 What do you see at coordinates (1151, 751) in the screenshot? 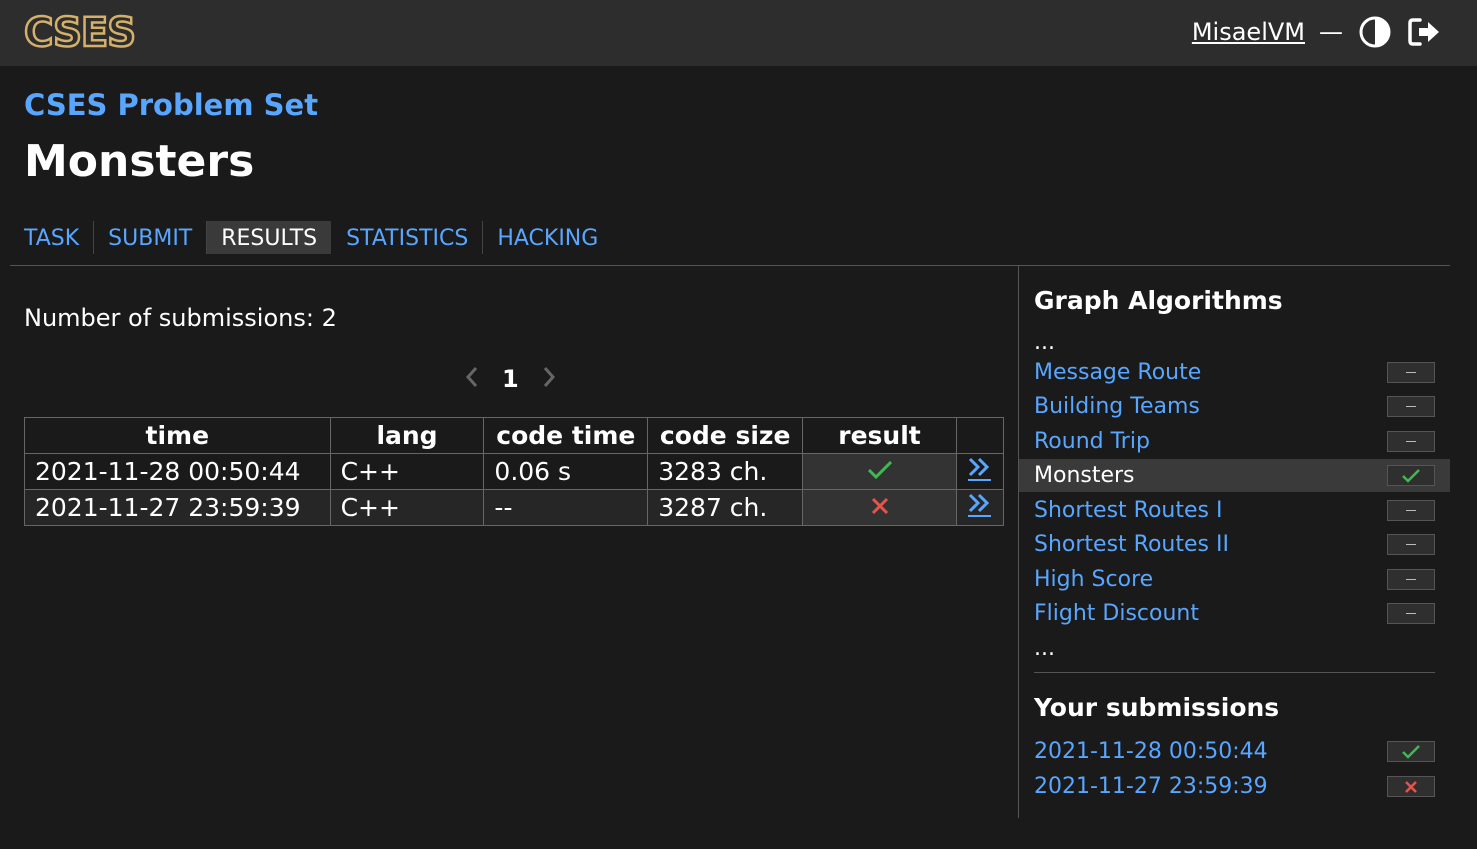
I see `submission-link: 2021-11-28 00:50:44` at bounding box center [1151, 751].